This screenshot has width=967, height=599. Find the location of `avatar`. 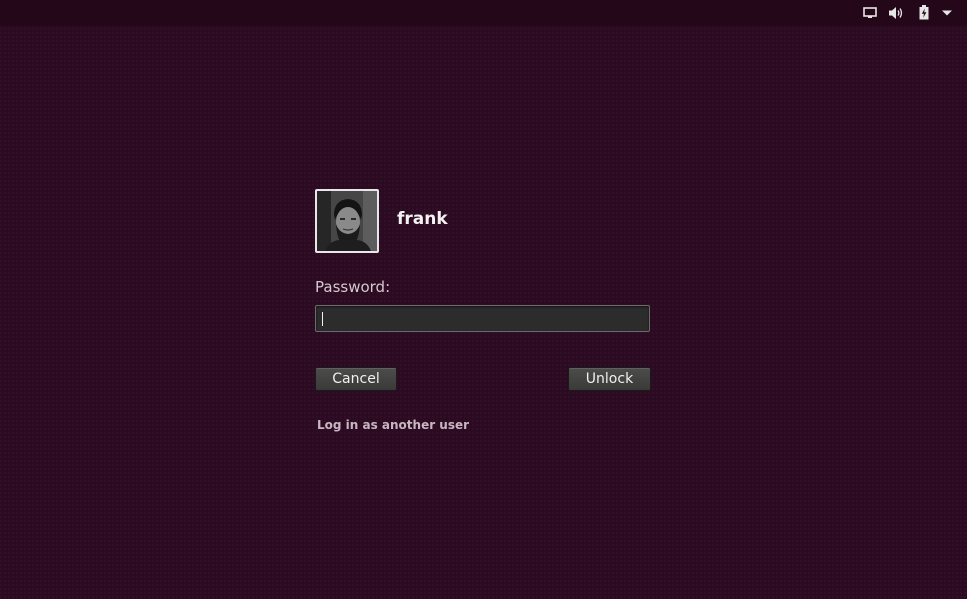

avatar is located at coordinates (347, 221).